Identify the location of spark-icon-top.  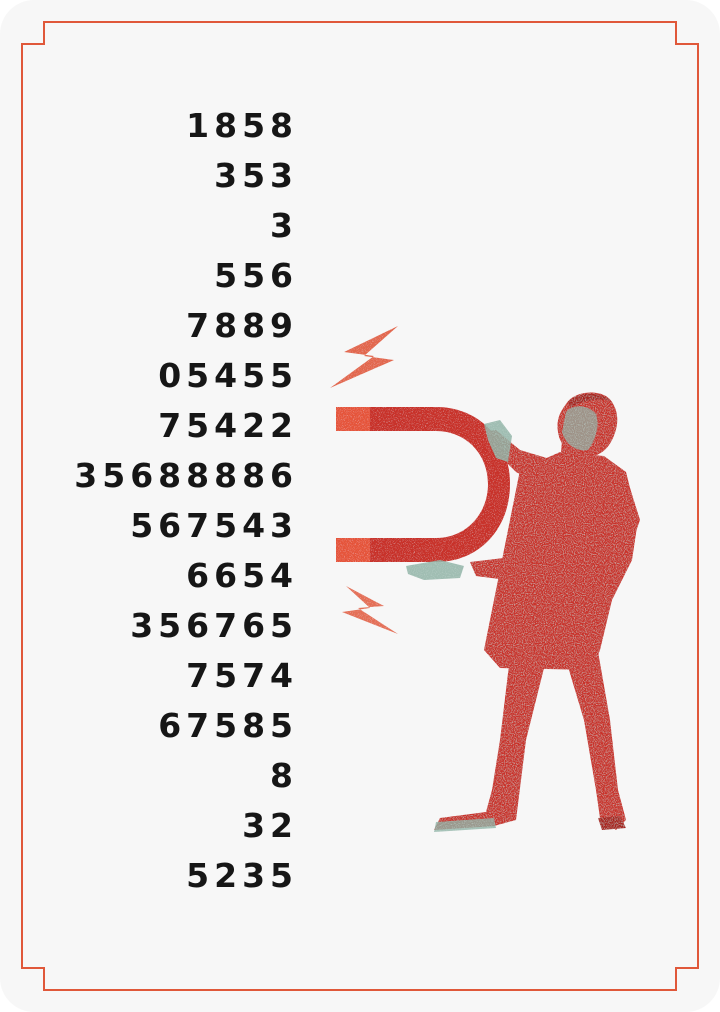
(364, 357).